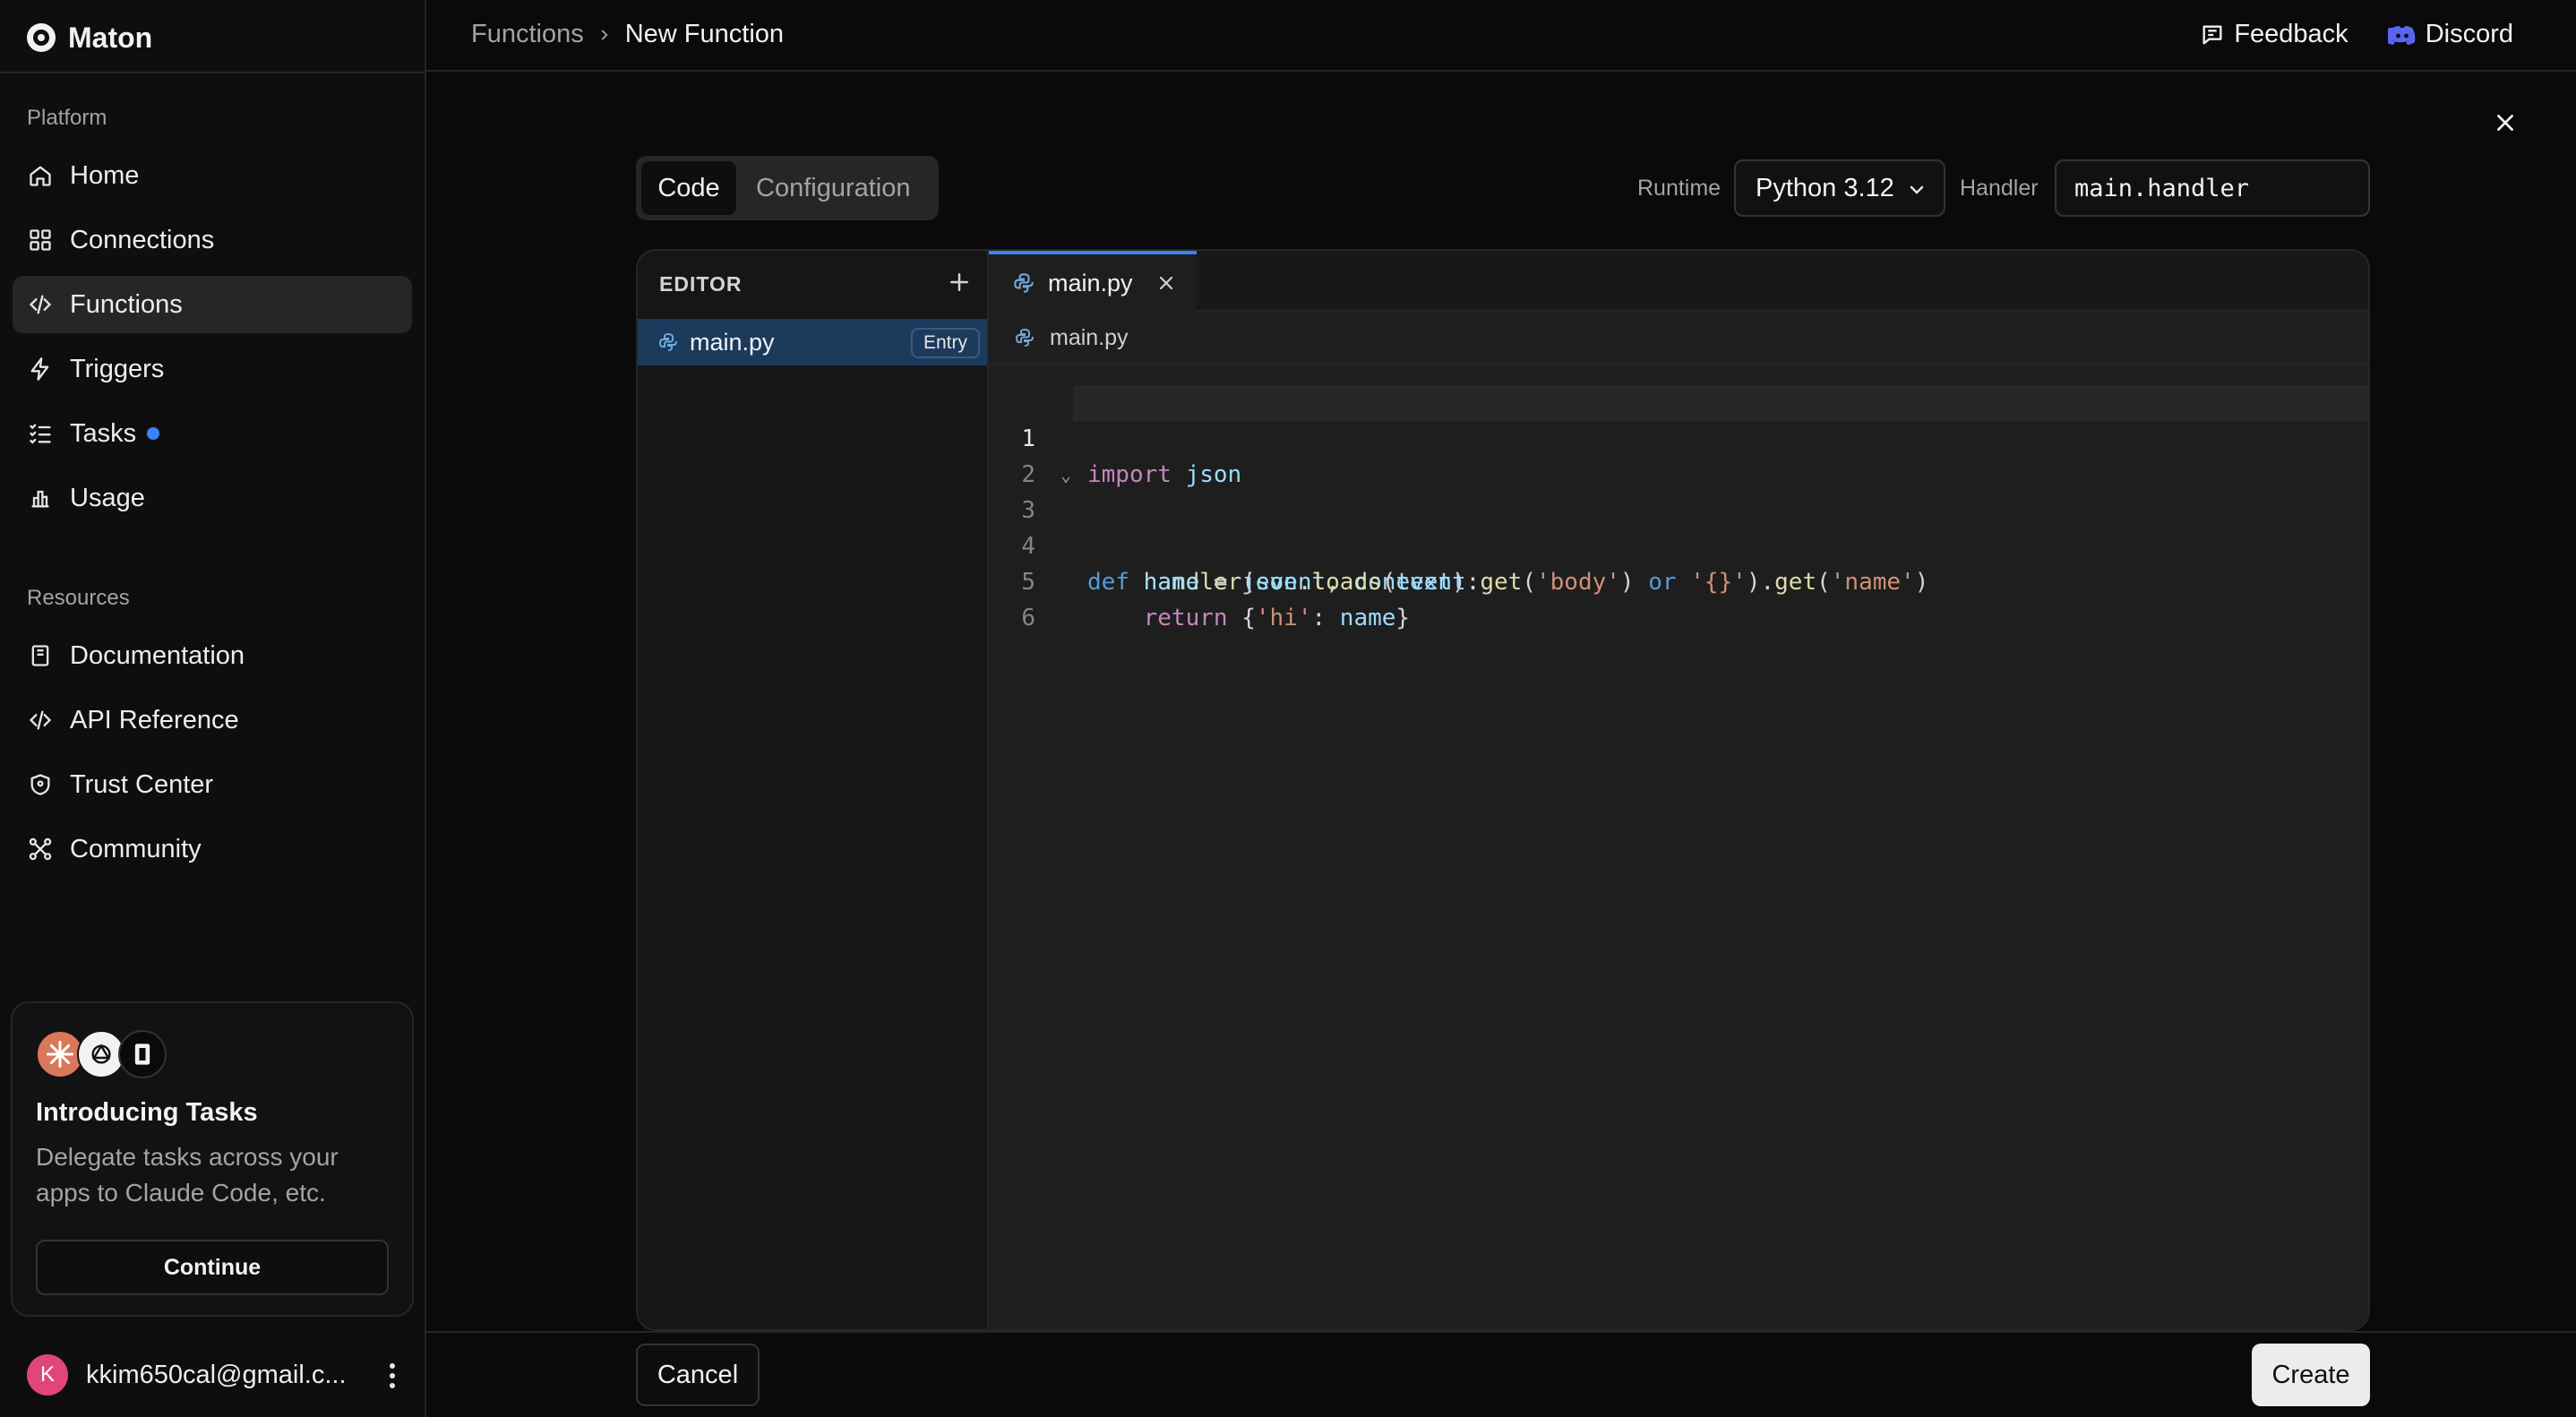  Describe the element at coordinates (147, 1112) in the screenshot. I see `promo-title: Introducing Tasks` at that location.